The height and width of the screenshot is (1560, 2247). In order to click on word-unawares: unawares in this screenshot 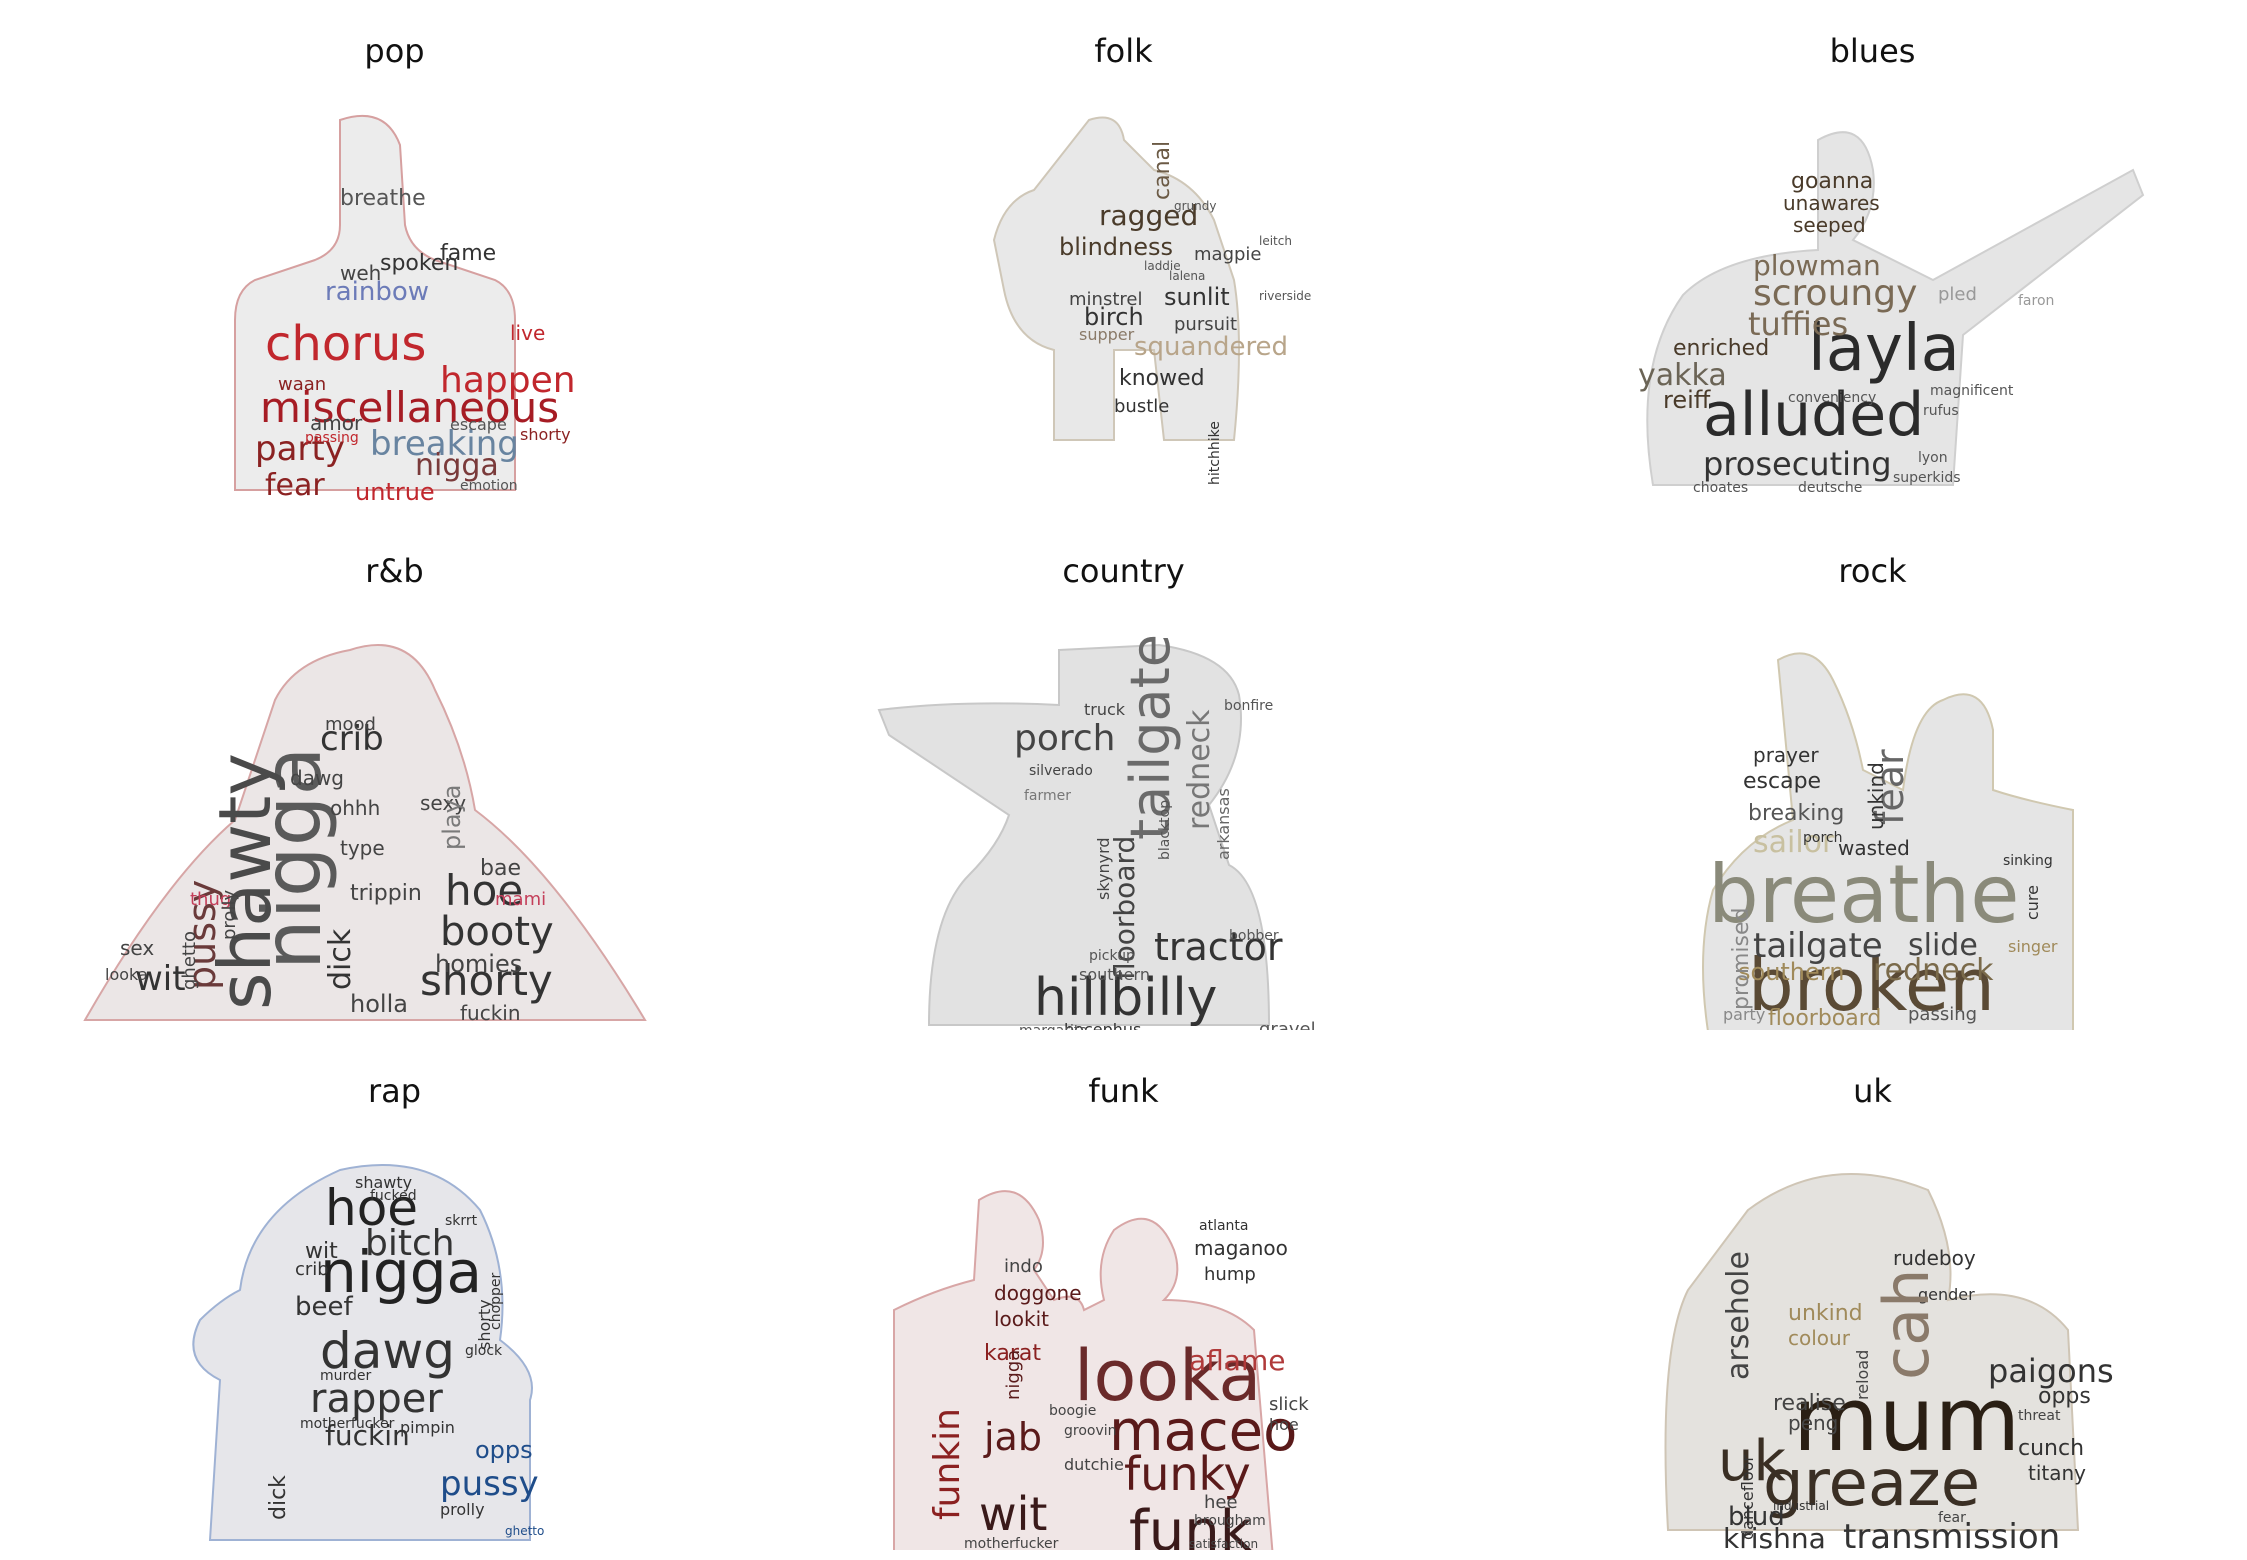, I will do `click(1831, 203)`.